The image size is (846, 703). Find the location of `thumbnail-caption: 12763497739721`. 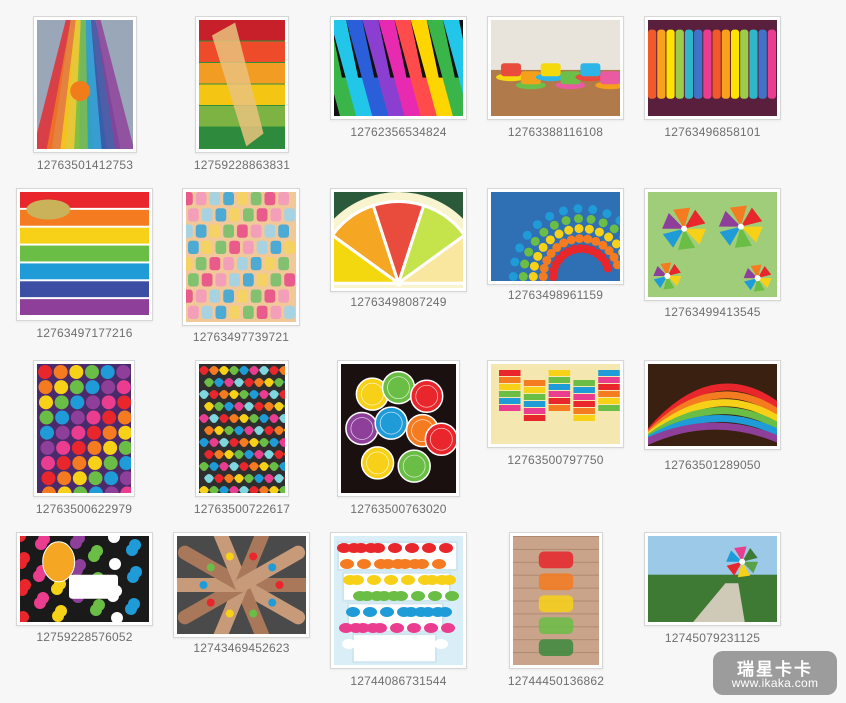

thumbnail-caption: 12763497739721 is located at coordinates (241, 337).